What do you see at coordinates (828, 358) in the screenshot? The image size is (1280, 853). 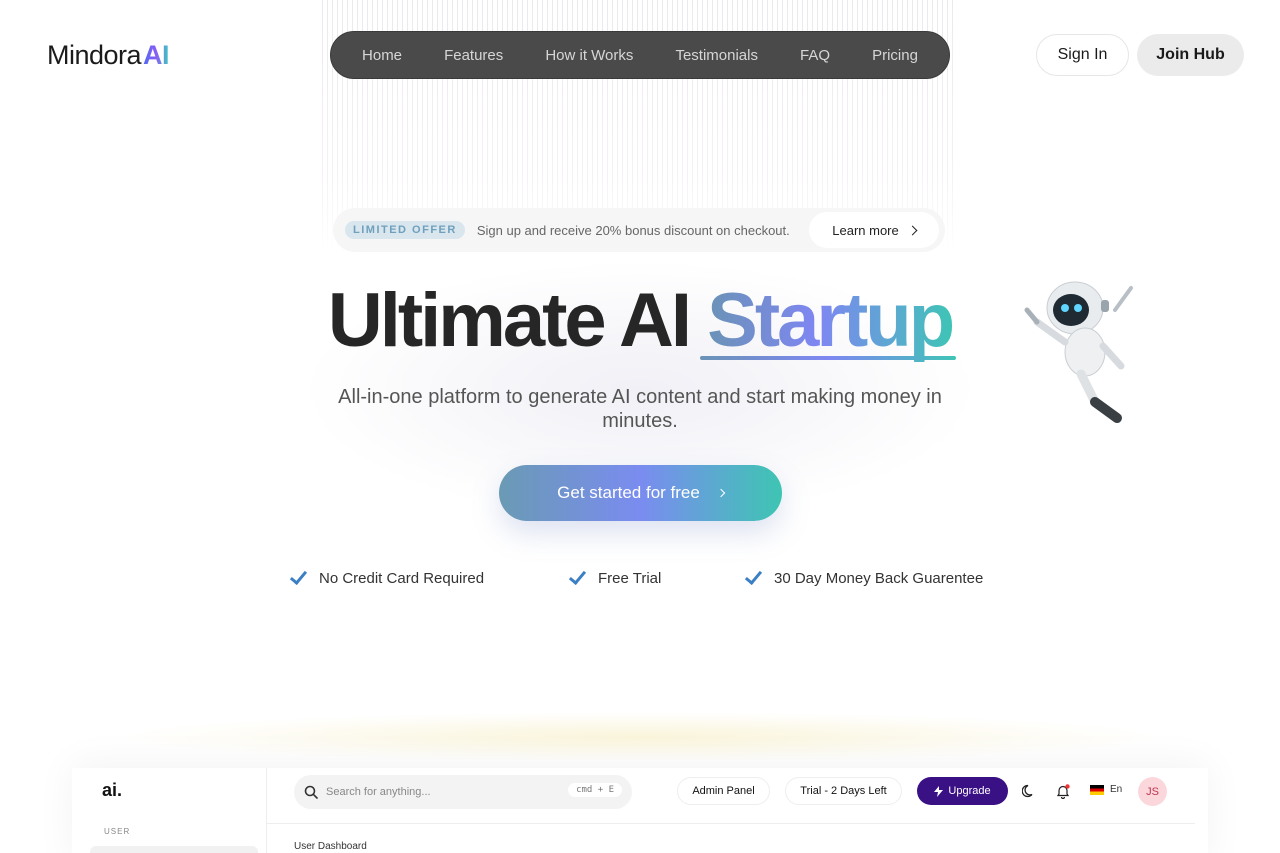 I see `title-underline` at bounding box center [828, 358].